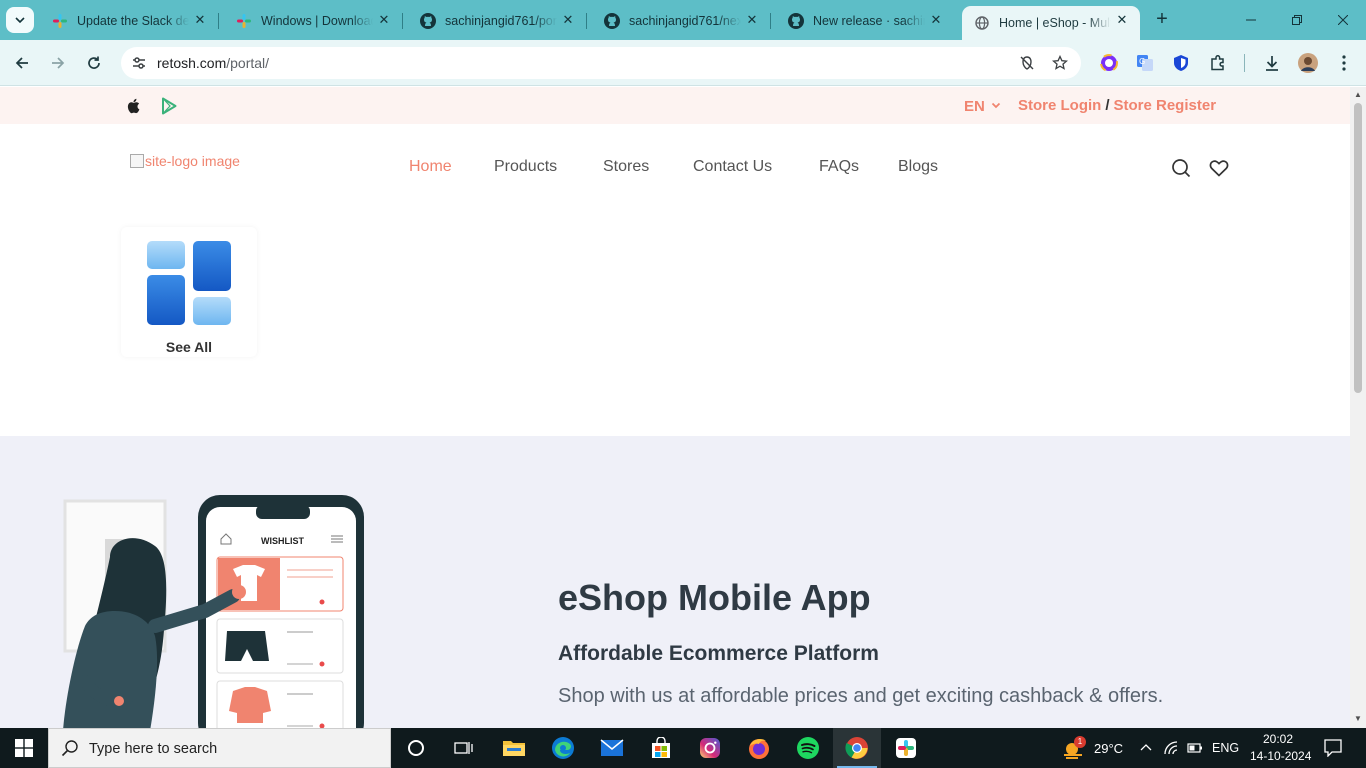 The width and height of the screenshot is (1366, 768). I want to click on close-window-button, so click(1343, 20).